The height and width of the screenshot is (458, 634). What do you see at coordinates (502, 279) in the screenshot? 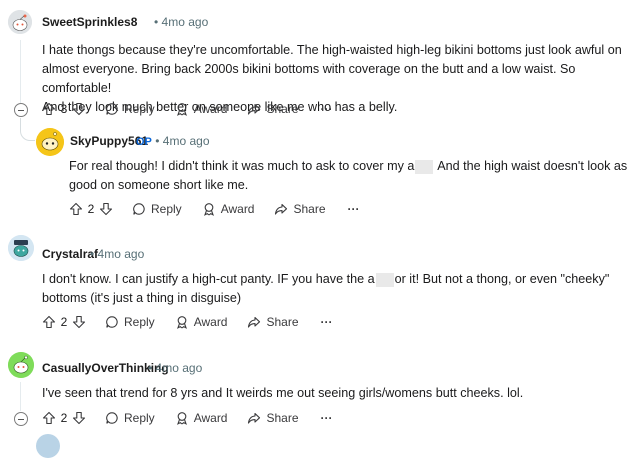
I see `comment-text: or it! But not a thong, or even "cheeky"` at bounding box center [502, 279].